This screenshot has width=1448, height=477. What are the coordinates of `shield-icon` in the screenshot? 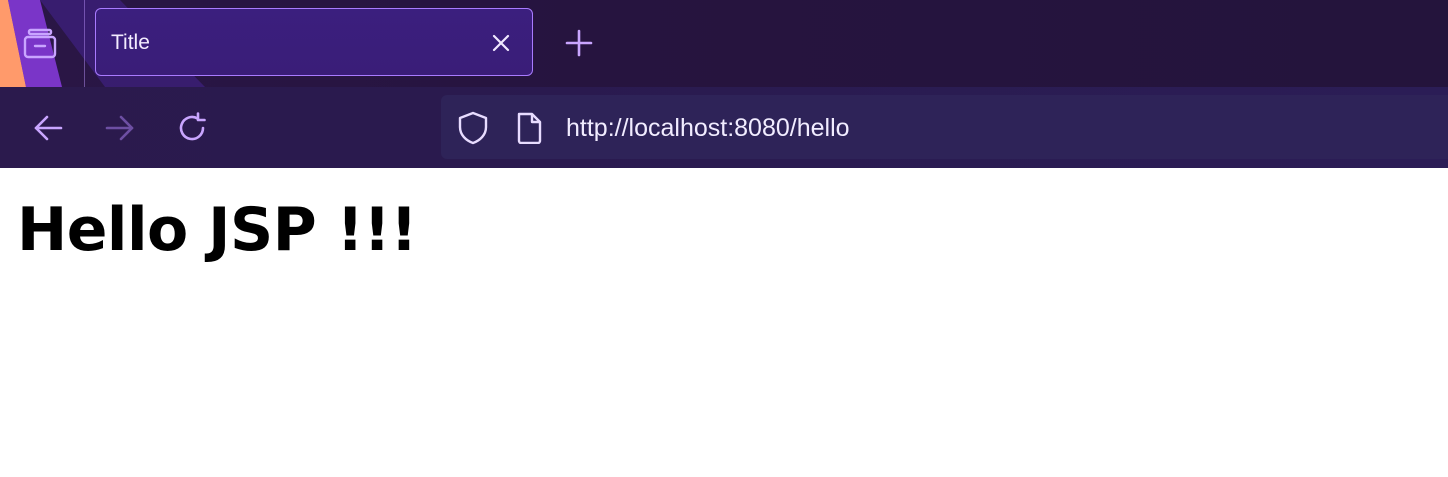 It's located at (473, 128).